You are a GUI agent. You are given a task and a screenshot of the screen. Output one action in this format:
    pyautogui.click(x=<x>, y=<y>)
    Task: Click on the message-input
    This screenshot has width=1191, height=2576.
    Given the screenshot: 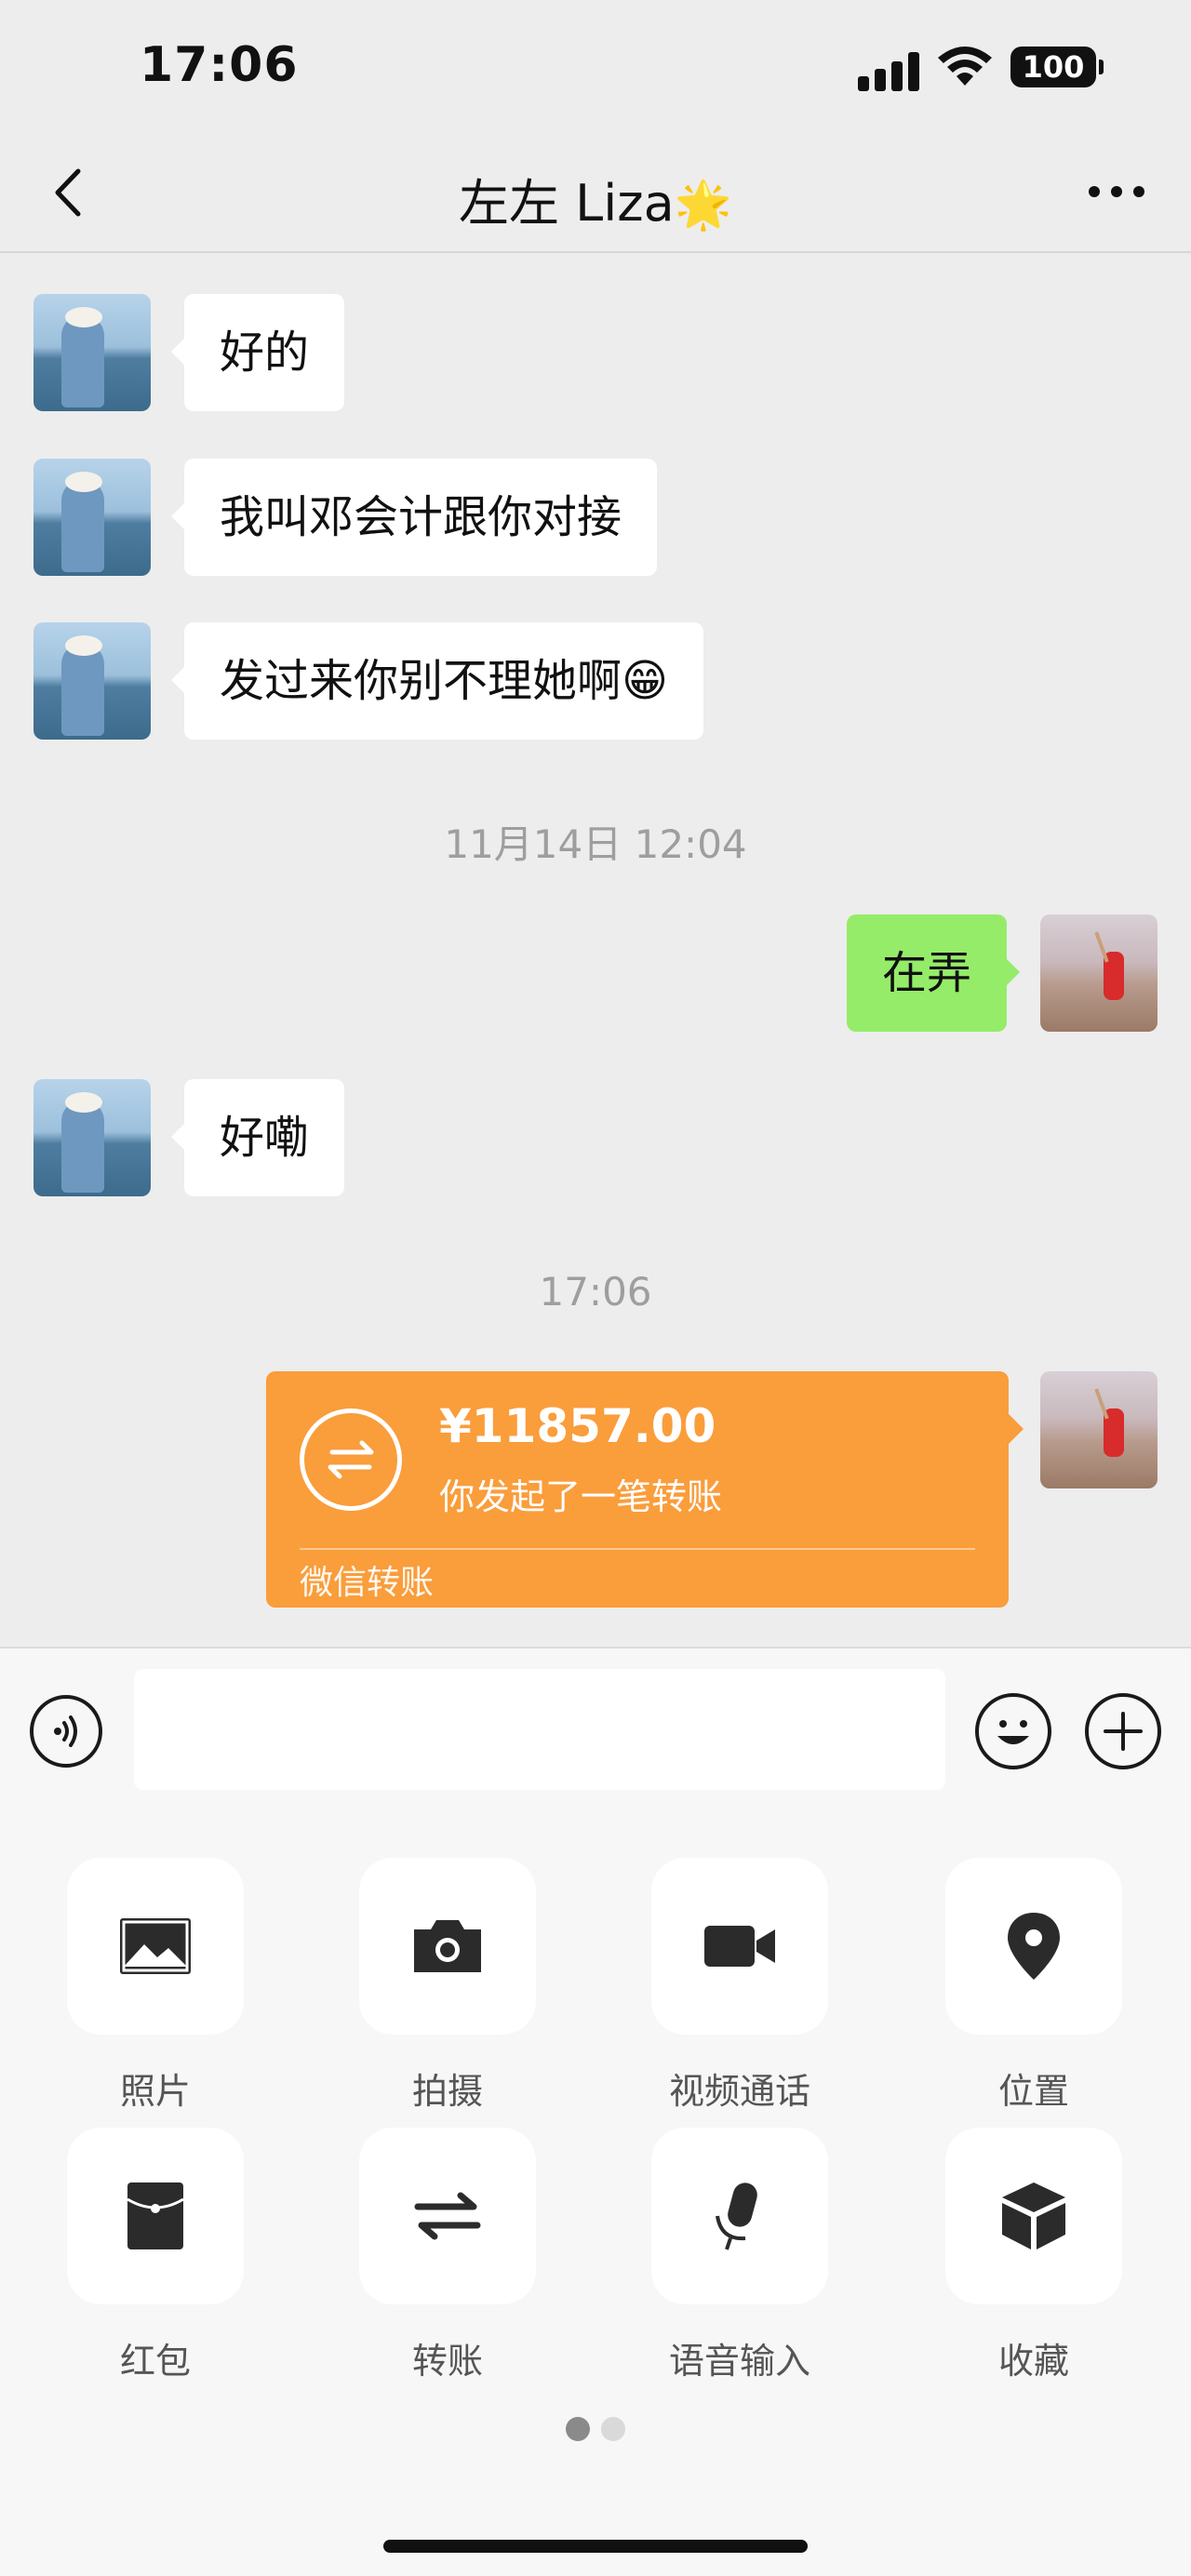 What is the action you would take?
    pyautogui.click(x=539, y=1729)
    